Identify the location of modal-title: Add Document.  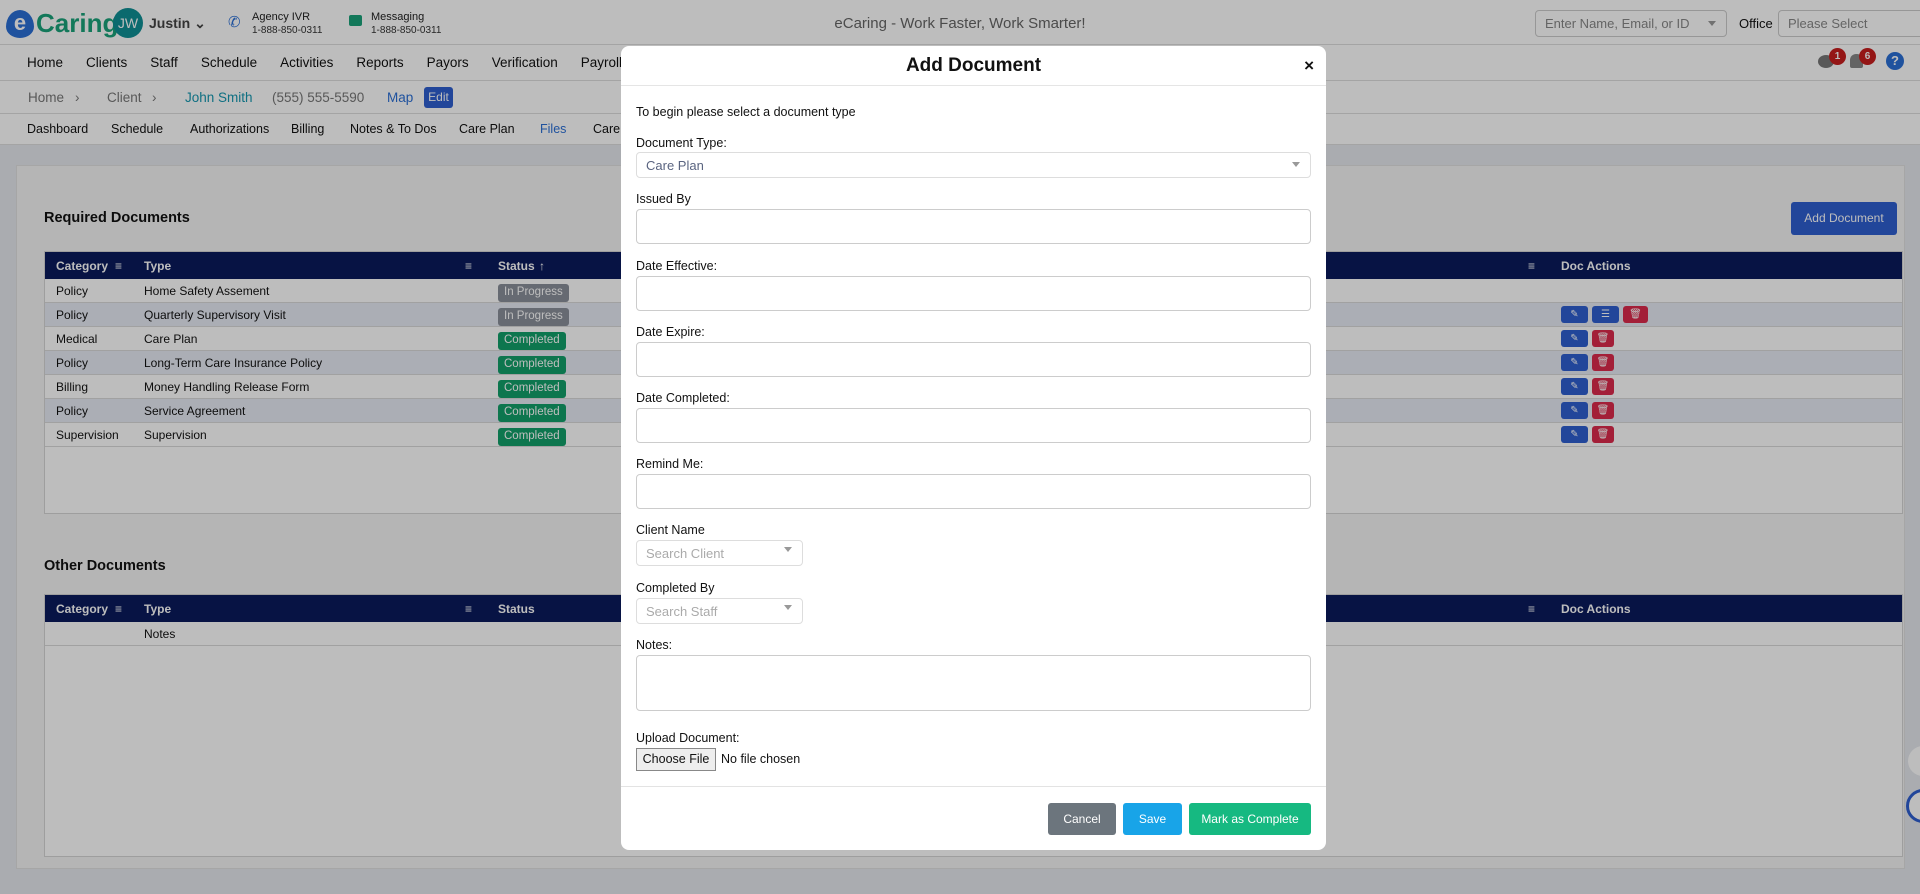
(973, 65).